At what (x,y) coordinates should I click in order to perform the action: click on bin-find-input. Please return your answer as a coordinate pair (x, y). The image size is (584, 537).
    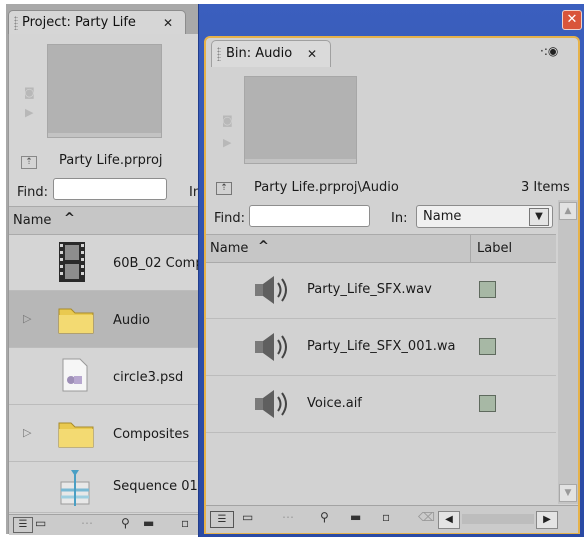
    Looking at the image, I should click on (309, 216).